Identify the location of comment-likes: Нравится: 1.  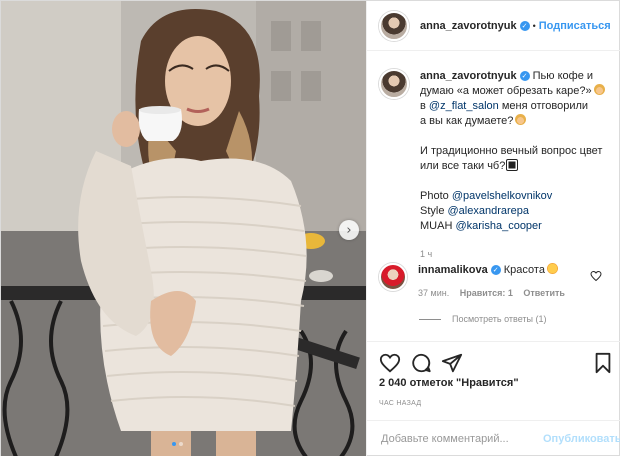
(486, 293).